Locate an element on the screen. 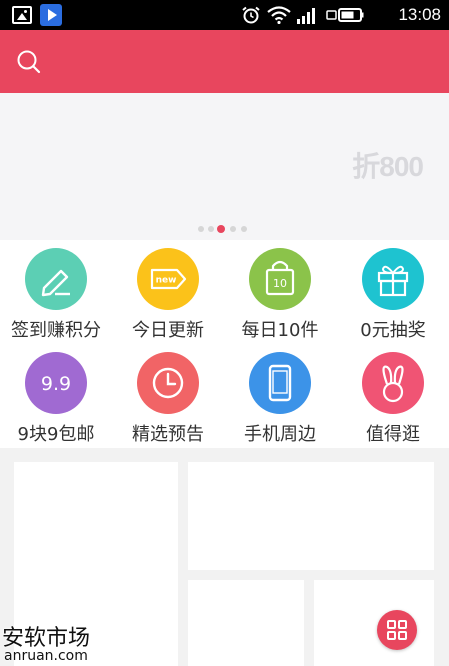 The image size is (449, 666). alarm-icon is located at coordinates (251, 15).